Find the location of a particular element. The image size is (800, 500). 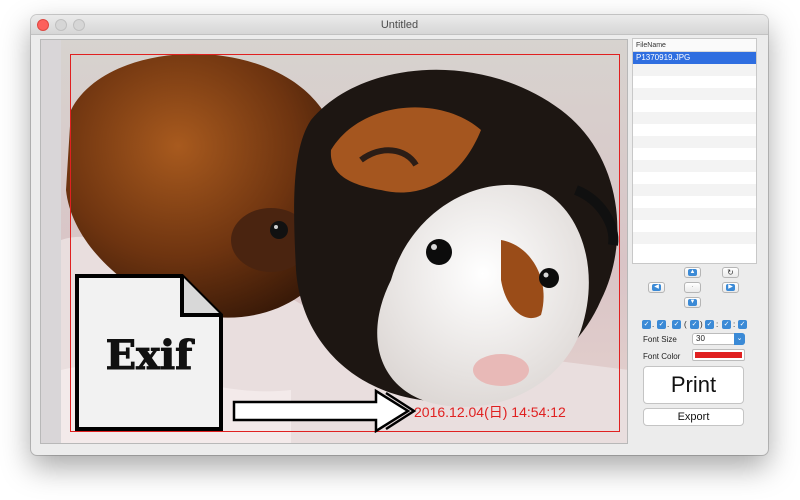

export-button: Export is located at coordinates (693, 417).